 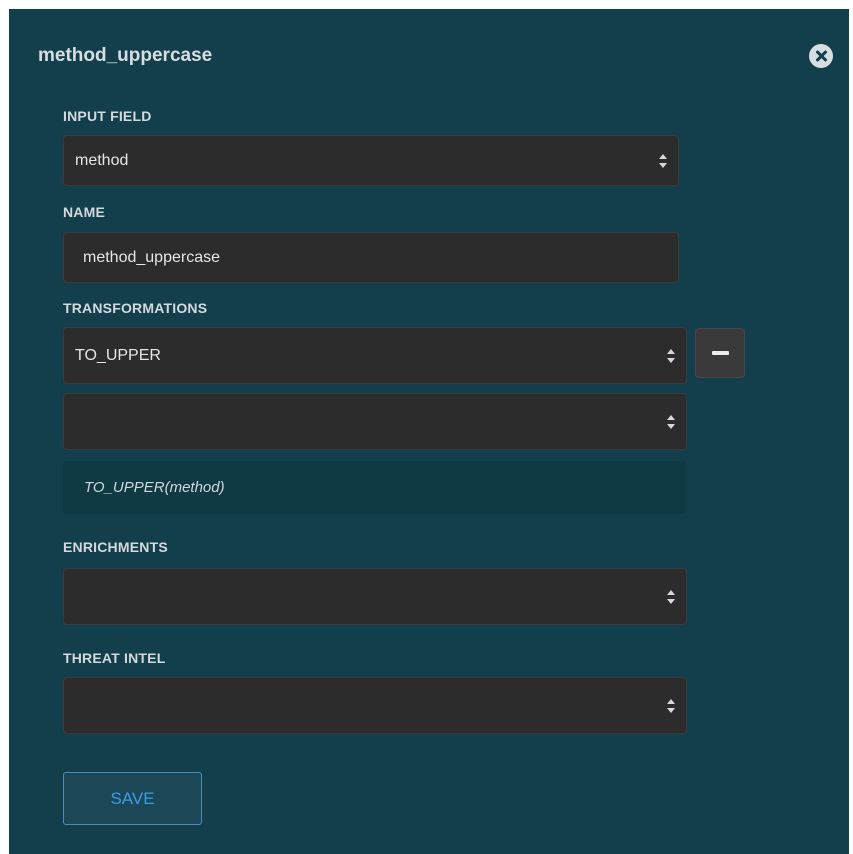 I want to click on transformation-select: TO_UPPER, so click(x=375, y=355).